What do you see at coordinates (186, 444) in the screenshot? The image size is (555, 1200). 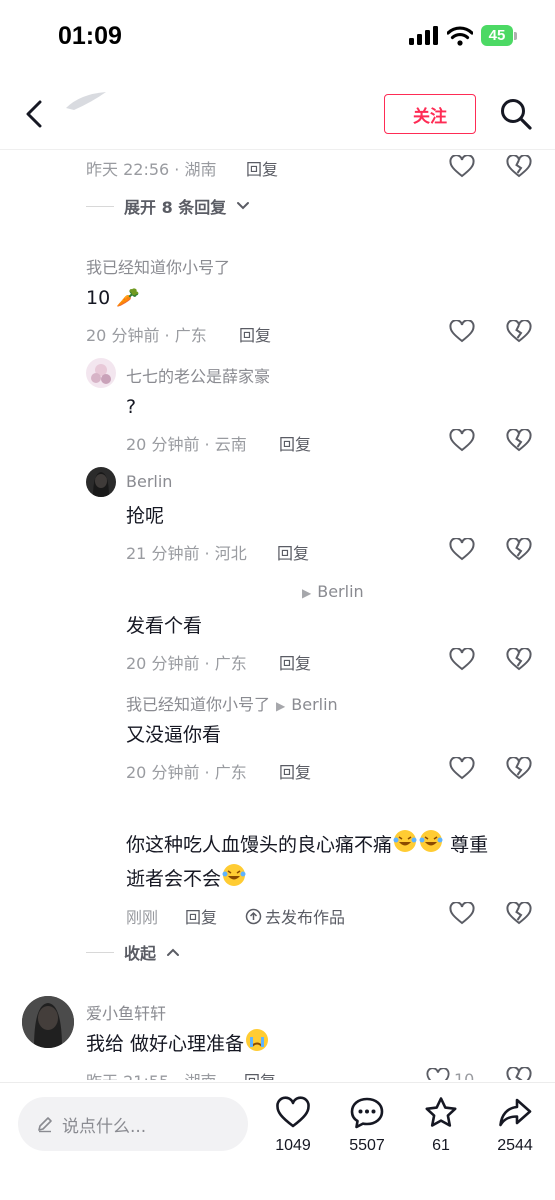 I see `comment-meta: 20 分钟前 · 云南` at bounding box center [186, 444].